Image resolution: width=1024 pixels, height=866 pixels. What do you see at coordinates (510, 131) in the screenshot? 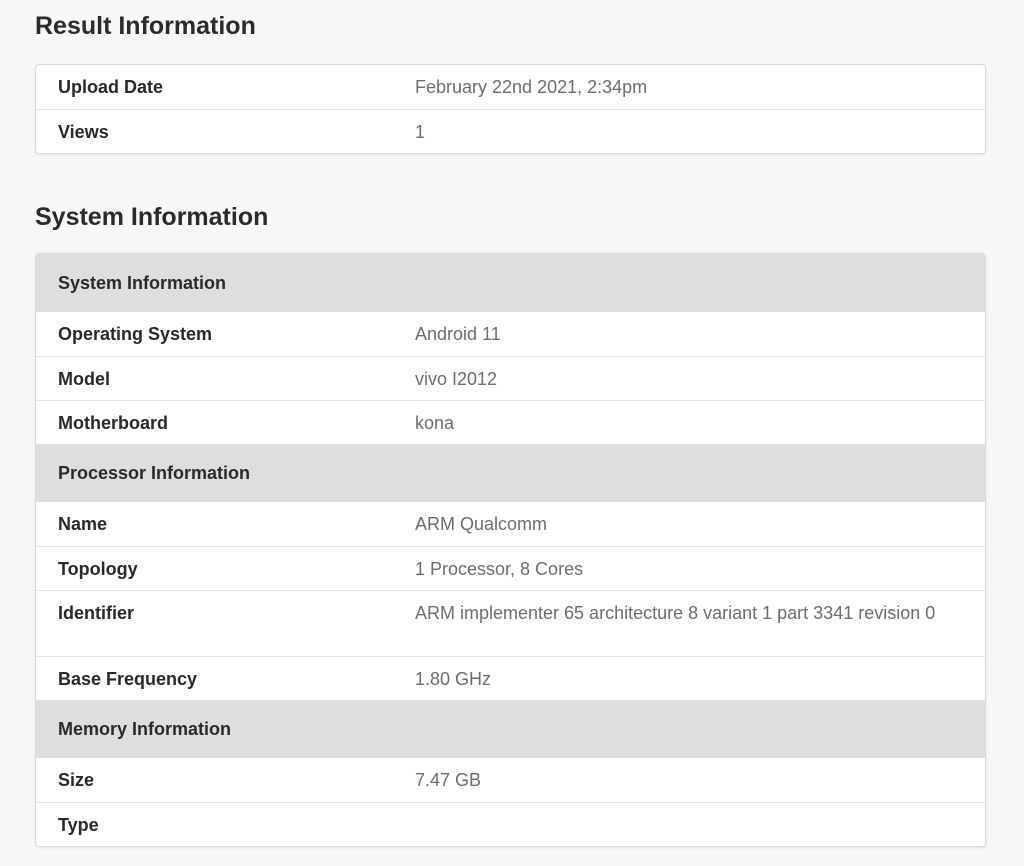
I see `table-row-views: Views 1` at bounding box center [510, 131].